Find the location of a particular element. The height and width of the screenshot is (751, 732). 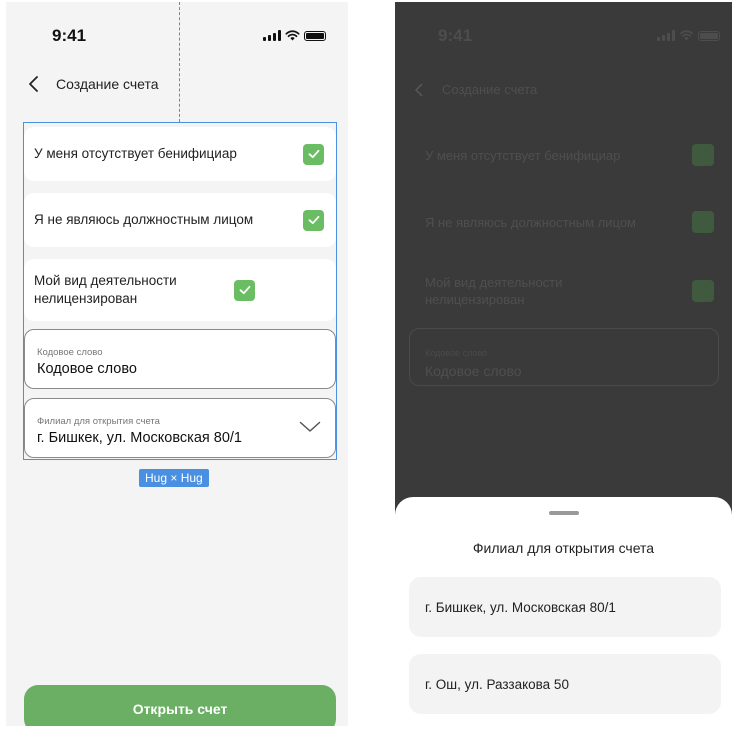

branch-option-bishkek: г. Бишкек, ул. Московская 80/1 is located at coordinates (565, 607).